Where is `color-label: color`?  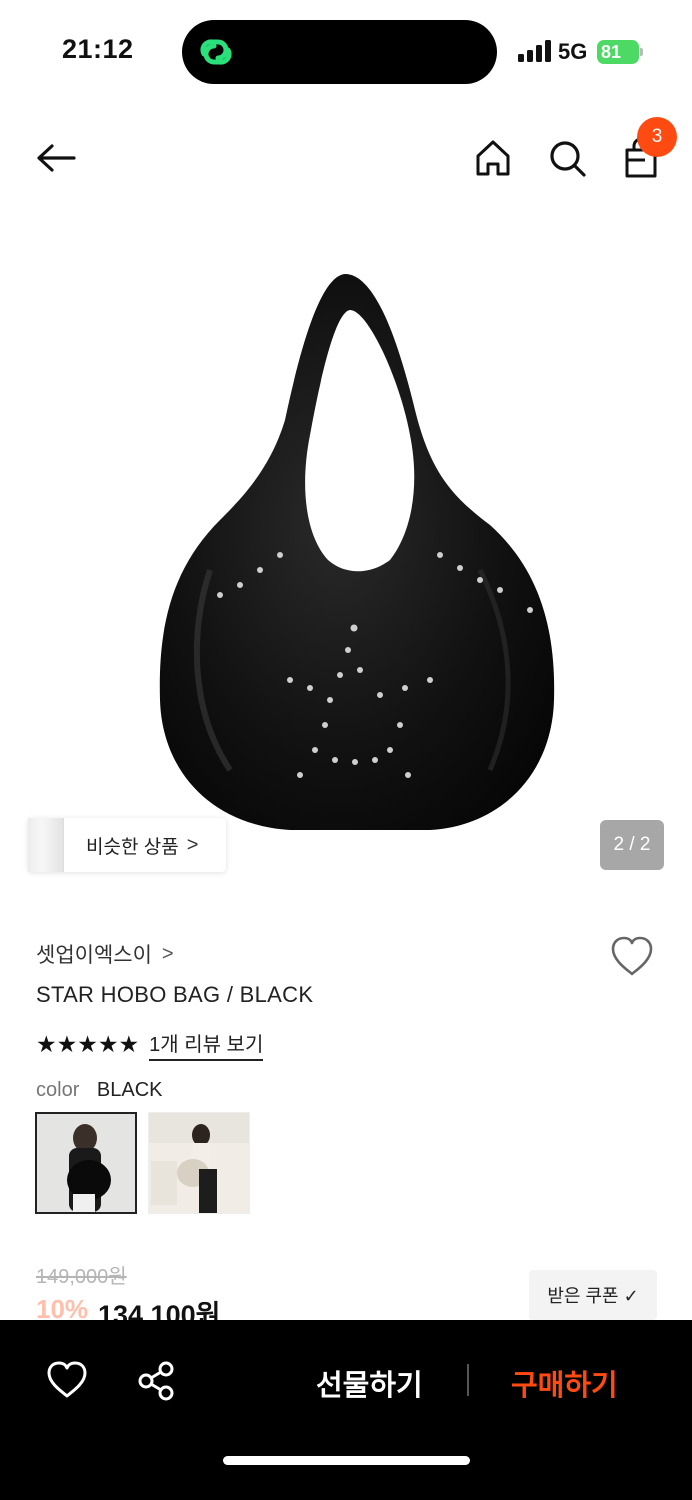 color-label: color is located at coordinates (58, 1090).